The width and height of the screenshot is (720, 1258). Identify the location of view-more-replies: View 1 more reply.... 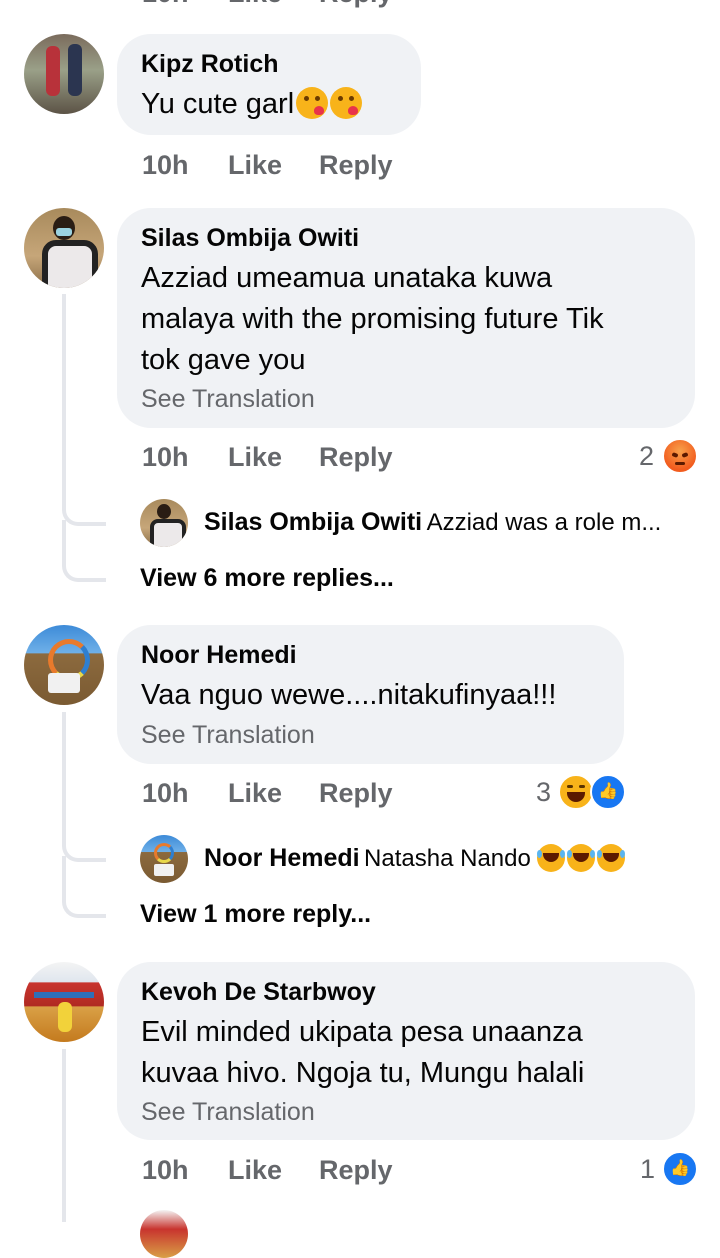
(255, 914).